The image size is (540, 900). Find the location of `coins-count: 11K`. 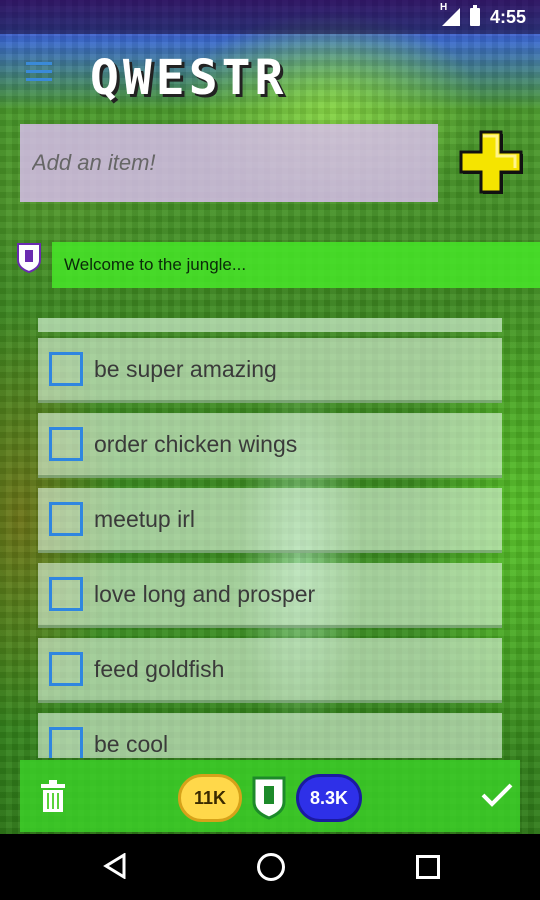

coins-count: 11K is located at coordinates (210, 797).